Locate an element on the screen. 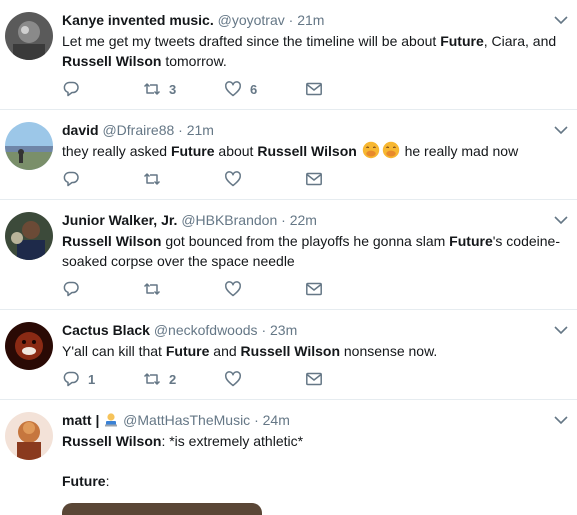  username: @HBKBrandon is located at coordinates (229, 220).